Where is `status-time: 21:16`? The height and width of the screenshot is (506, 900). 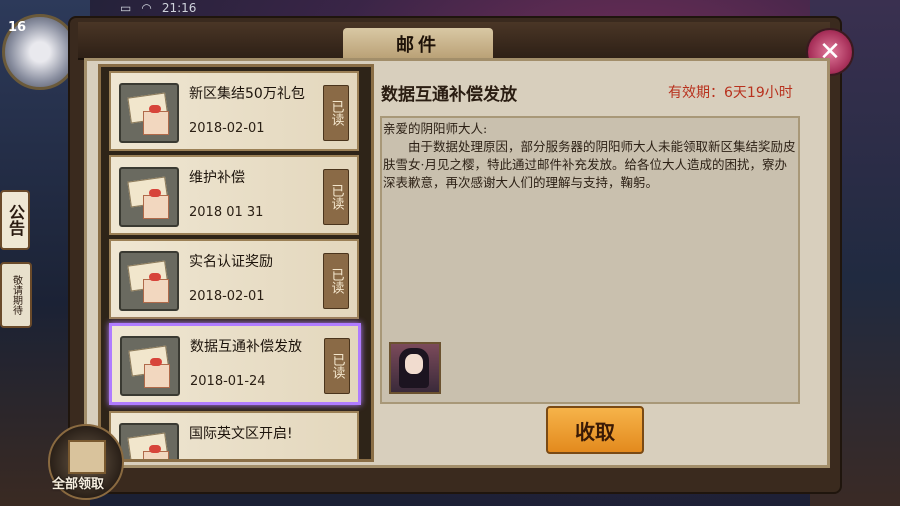 status-time: 21:16 is located at coordinates (179, 8).